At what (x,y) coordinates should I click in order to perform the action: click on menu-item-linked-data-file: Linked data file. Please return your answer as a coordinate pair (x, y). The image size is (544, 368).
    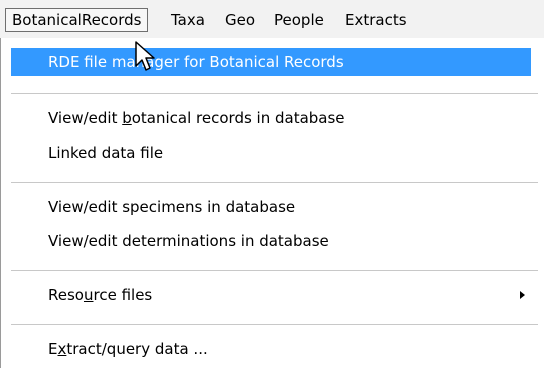
    Looking at the image, I should click on (271, 153).